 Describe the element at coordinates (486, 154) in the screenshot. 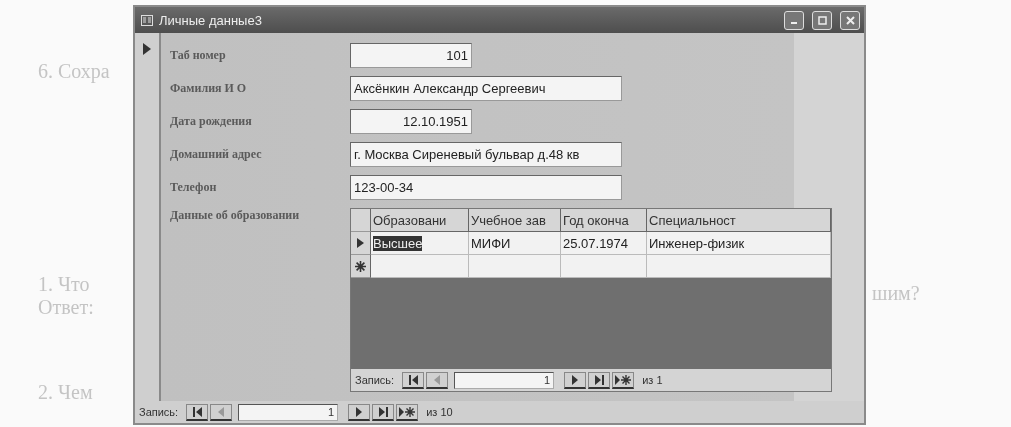

I see `text-field: г. Москва Сиреневый бульвар д.48 кв` at that location.